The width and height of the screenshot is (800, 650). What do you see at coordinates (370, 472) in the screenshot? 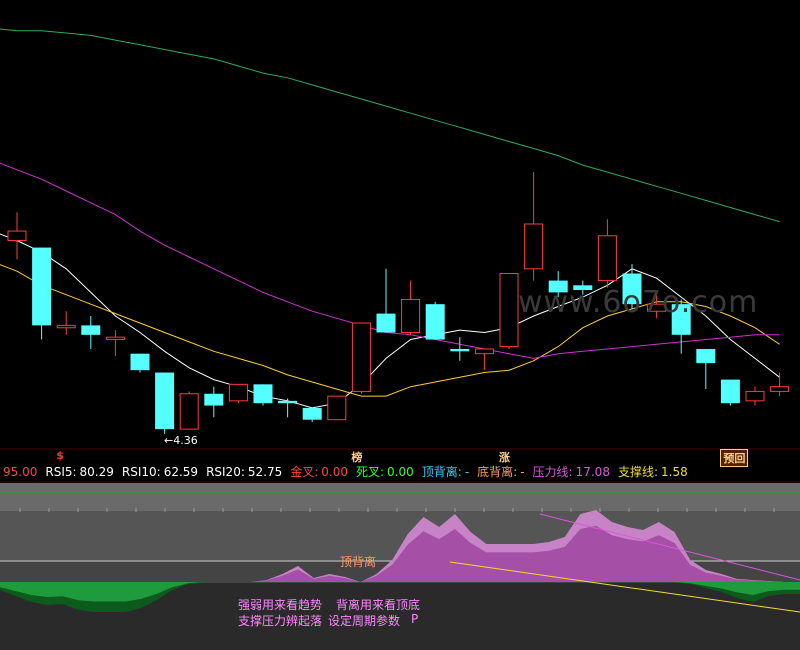
I see `indicator-stat-key: 死叉:` at bounding box center [370, 472].